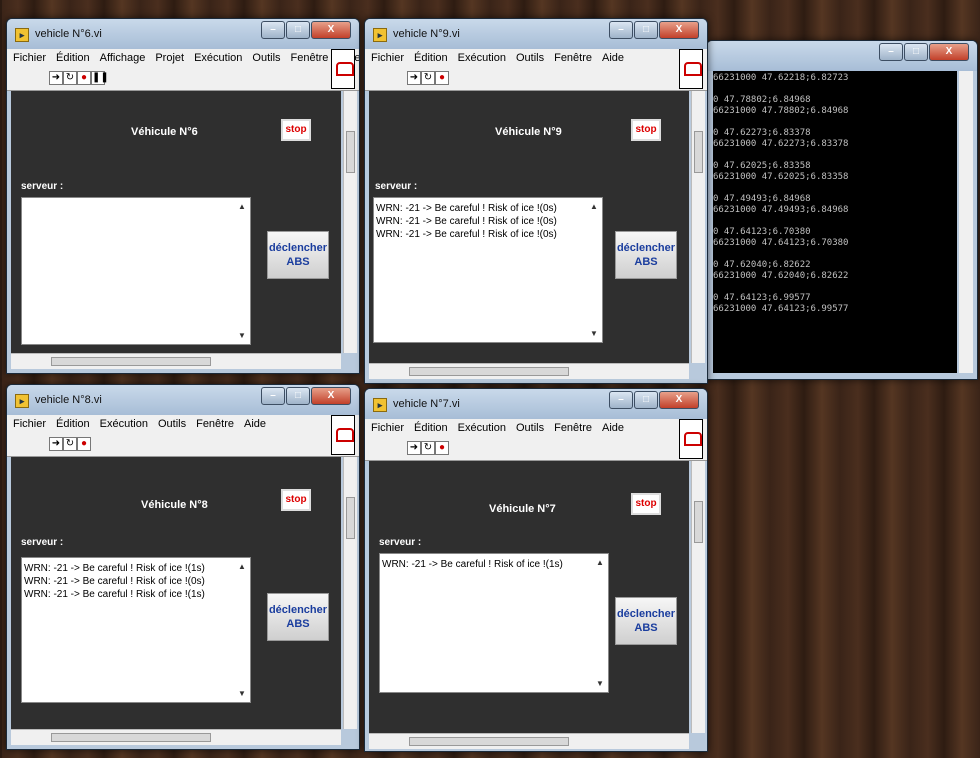  What do you see at coordinates (536, 404) in the screenshot?
I see `titlebar: ▸ vehicle N°7.vi – □ X` at bounding box center [536, 404].